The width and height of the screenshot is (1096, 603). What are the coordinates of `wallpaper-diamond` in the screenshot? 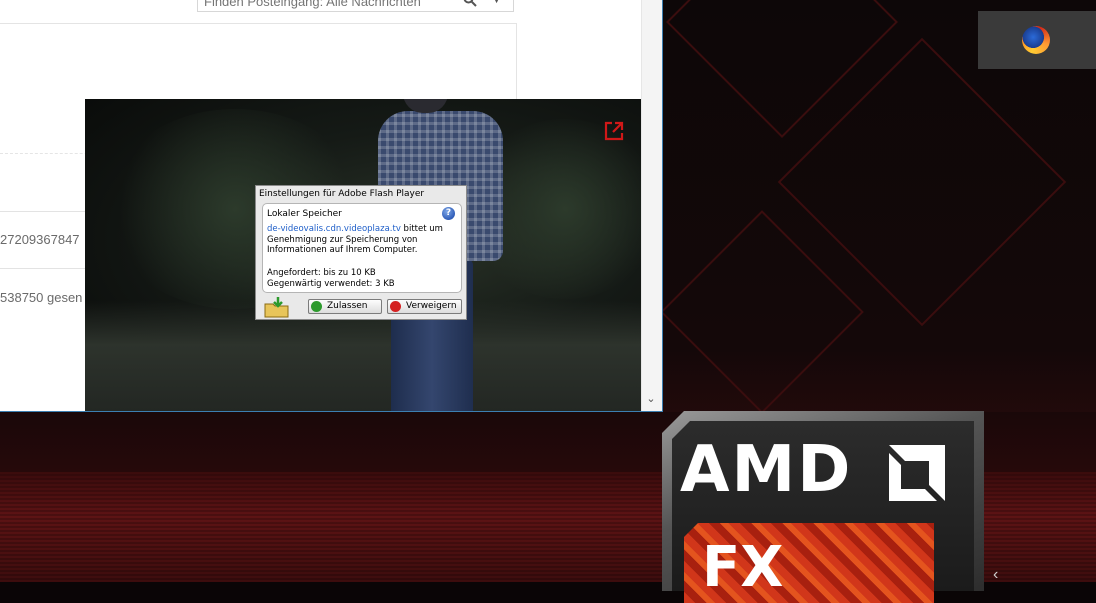 It's located at (762, 312).